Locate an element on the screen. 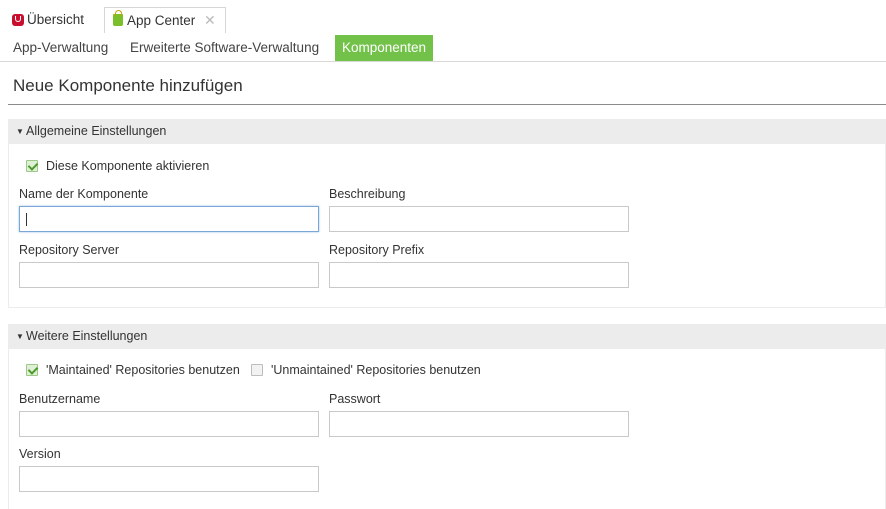 The height and width of the screenshot is (509, 886). unmaintained-checkbox is located at coordinates (257, 370).